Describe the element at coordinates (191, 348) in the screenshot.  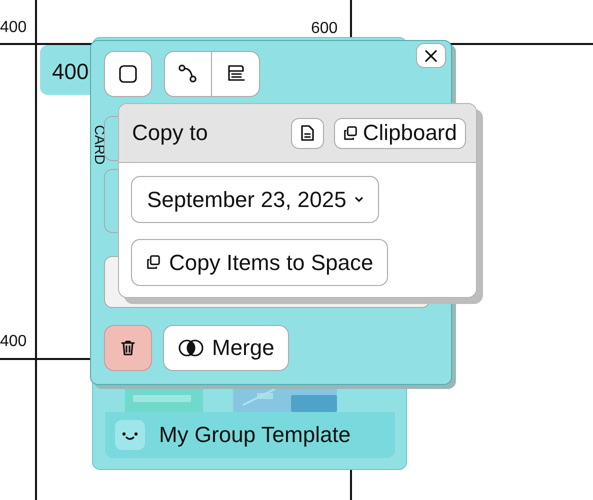
I see `merge-icon` at that location.